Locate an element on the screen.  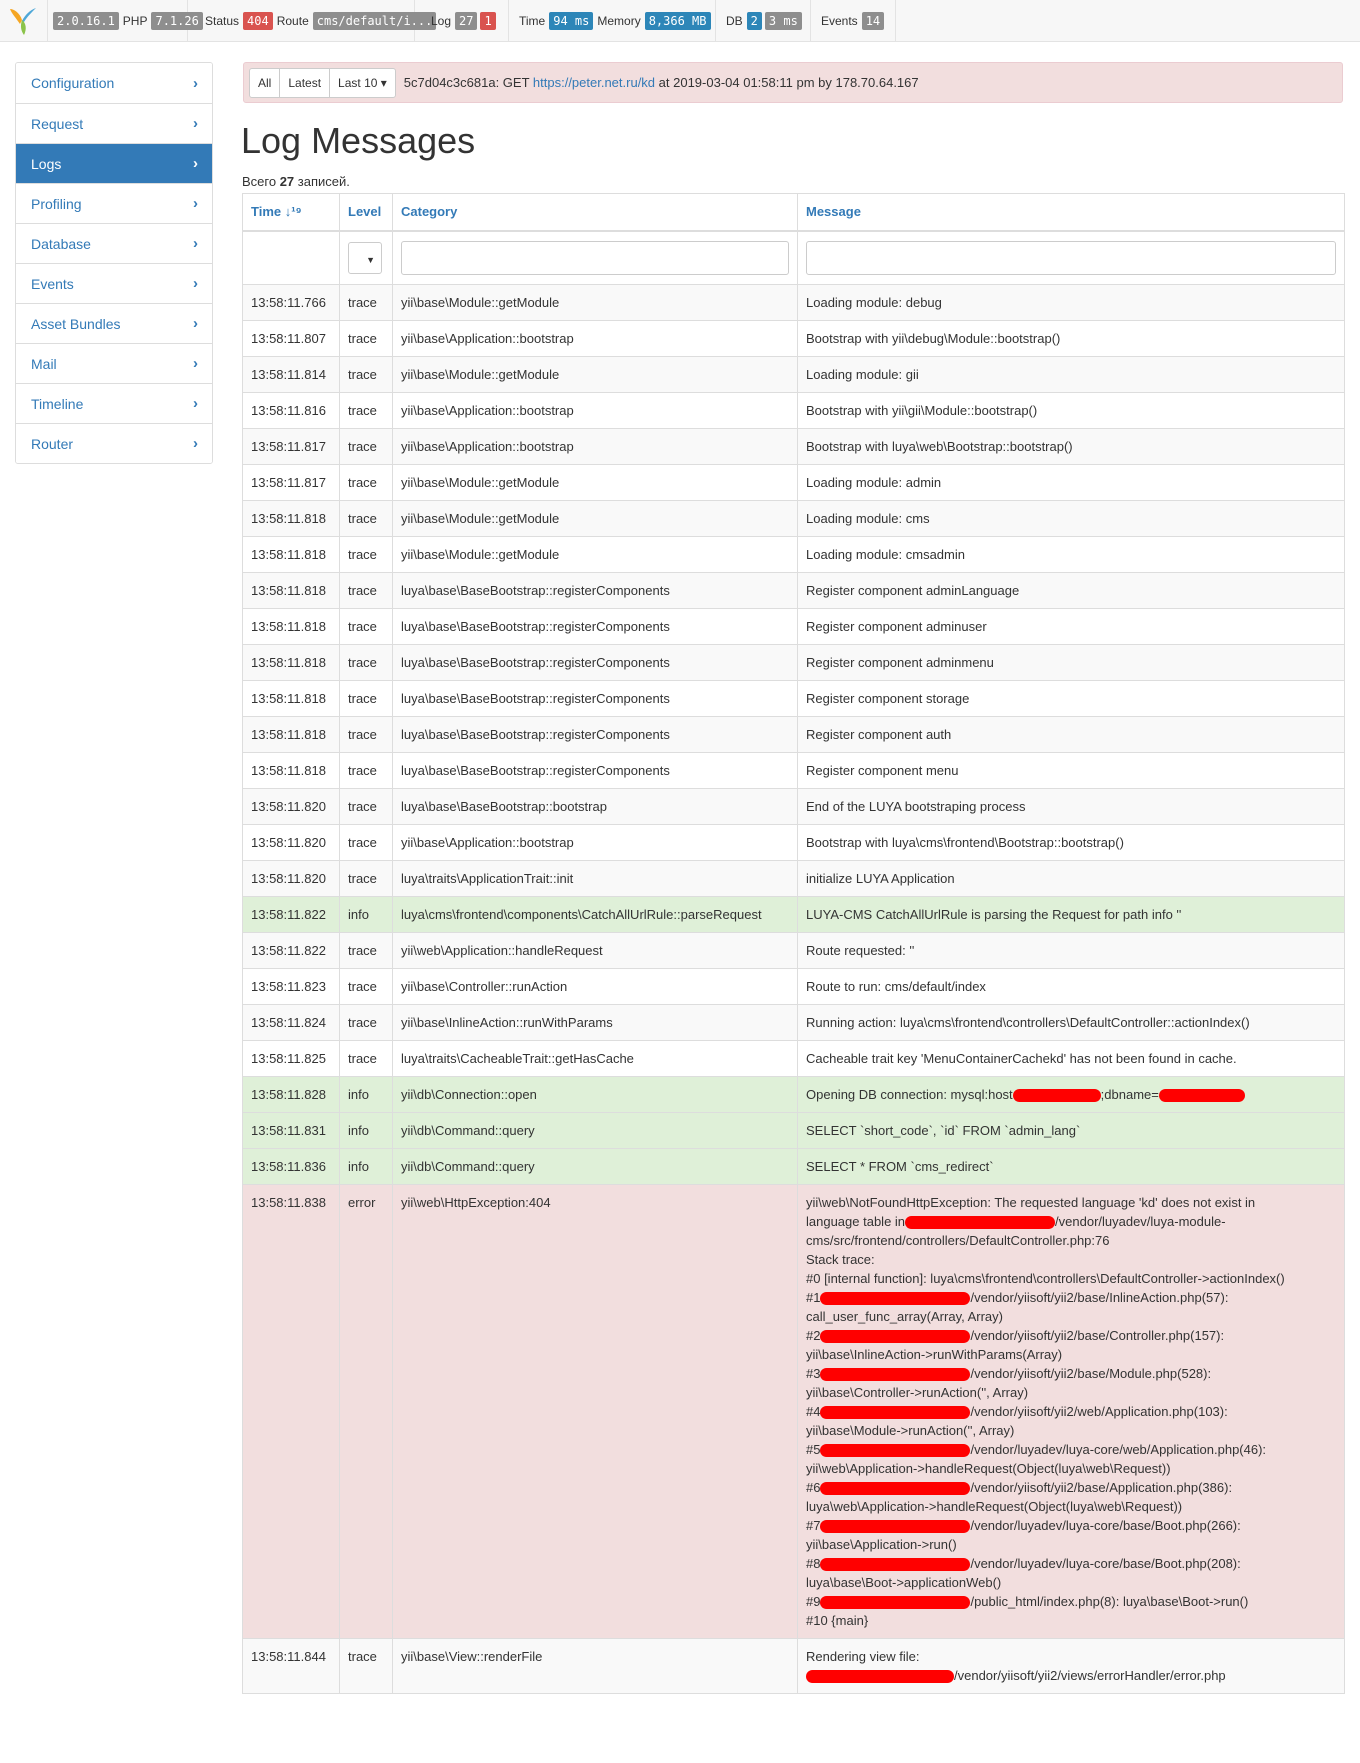
cell-category: yii\db\Connection::open is located at coordinates (595, 1094).